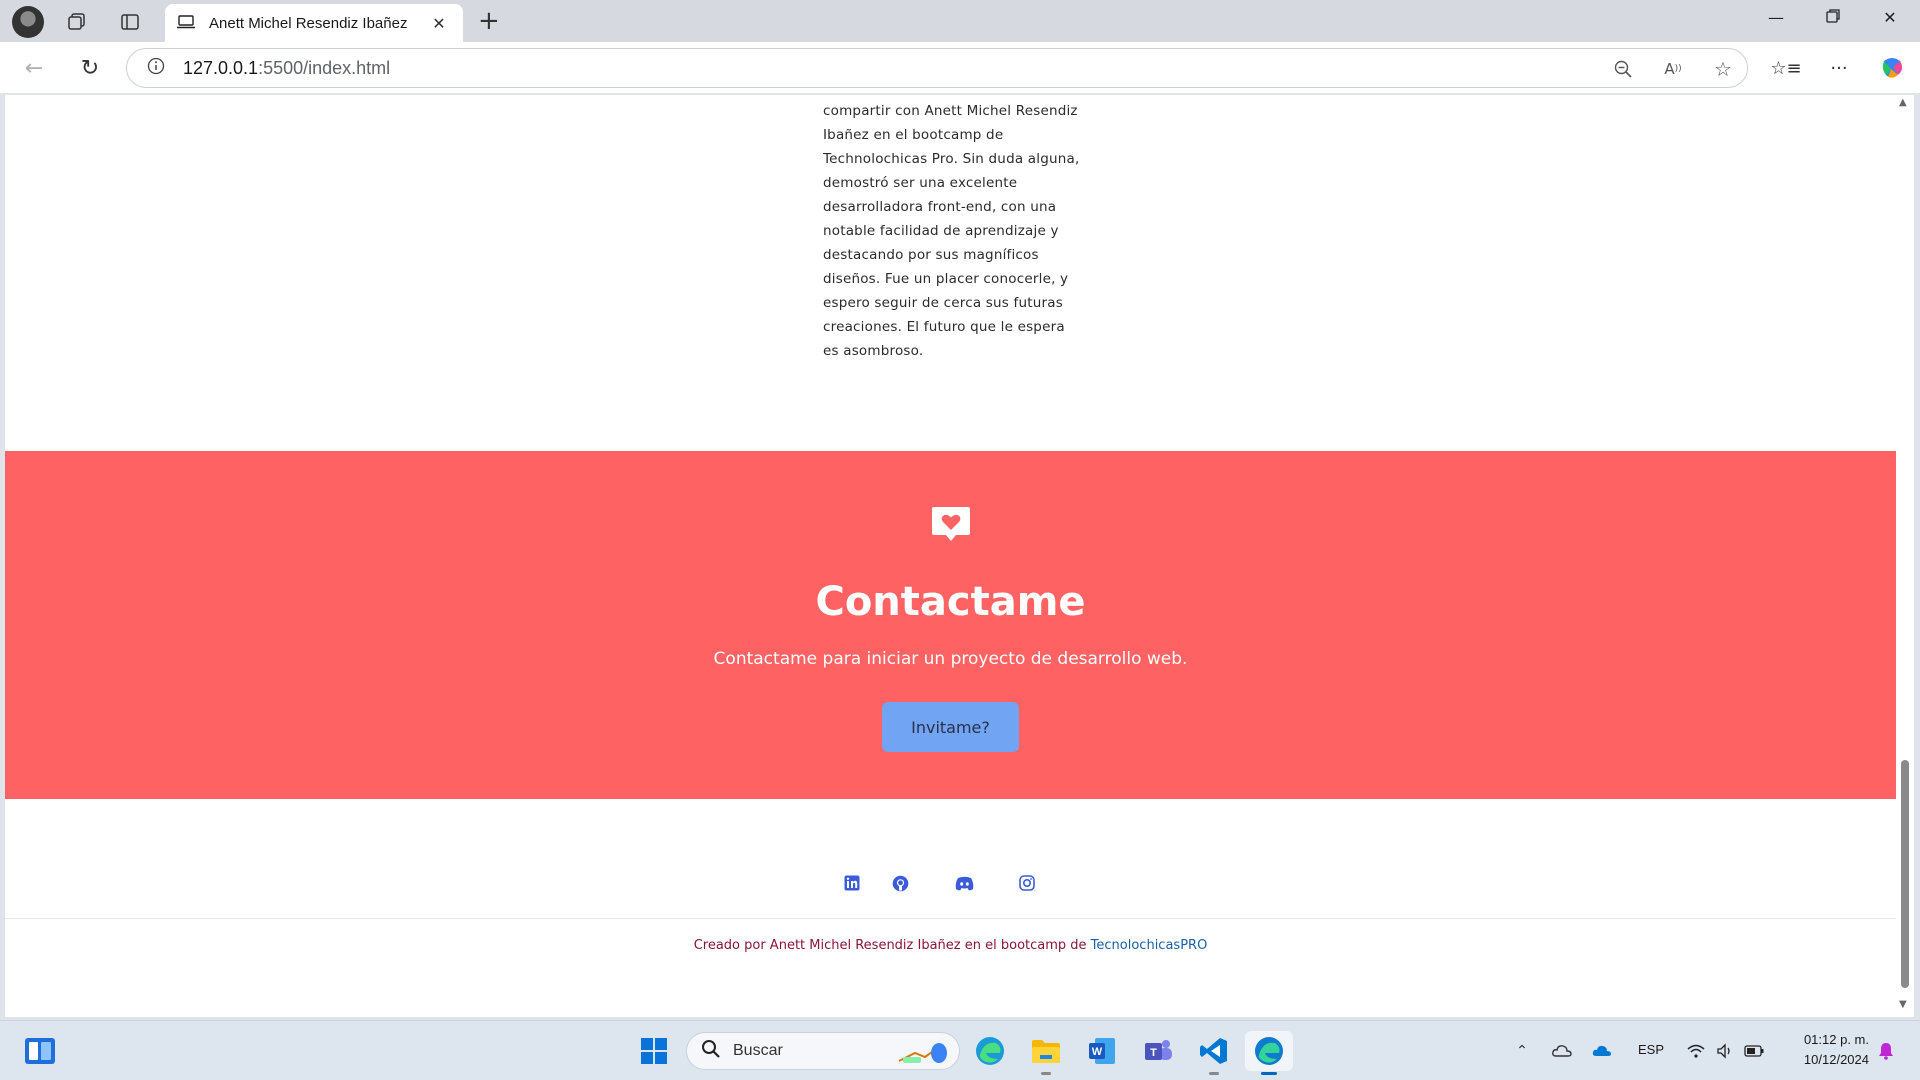 This screenshot has height=1080, width=1920. What do you see at coordinates (1562, 1051) in the screenshot?
I see `onedrive-sync-icon` at bounding box center [1562, 1051].